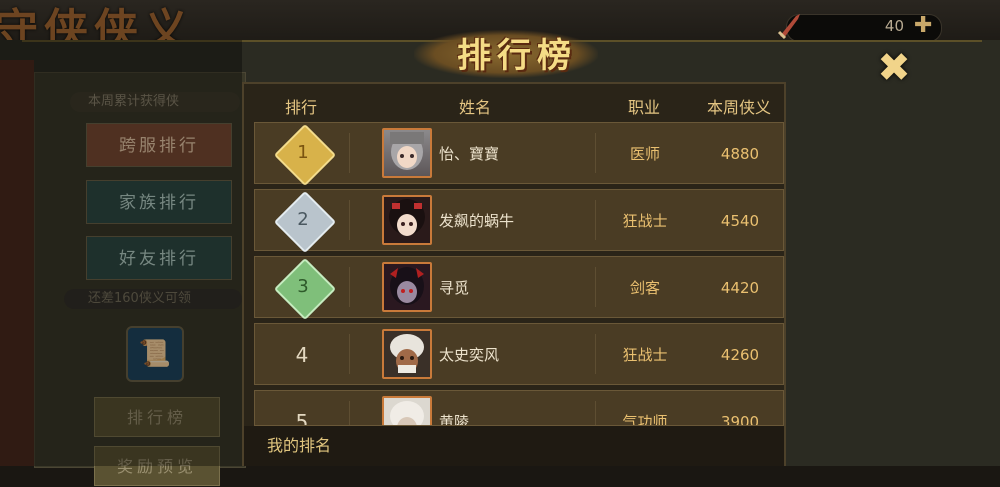 The width and height of the screenshot is (1000, 487). What do you see at coordinates (790, 25) in the screenshot?
I see `sword-icon` at bounding box center [790, 25].